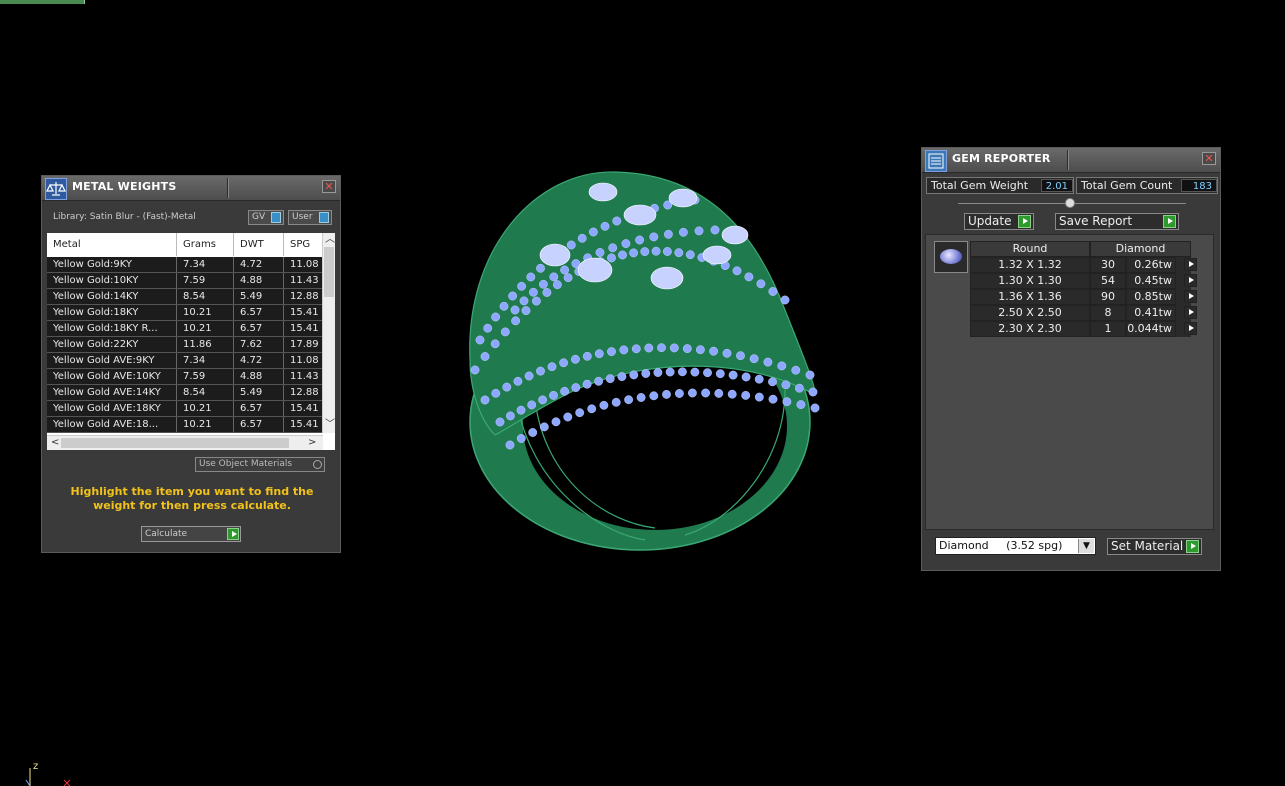 This screenshot has width=1285, height=786. I want to click on calculate-label: Calculate, so click(166, 534).